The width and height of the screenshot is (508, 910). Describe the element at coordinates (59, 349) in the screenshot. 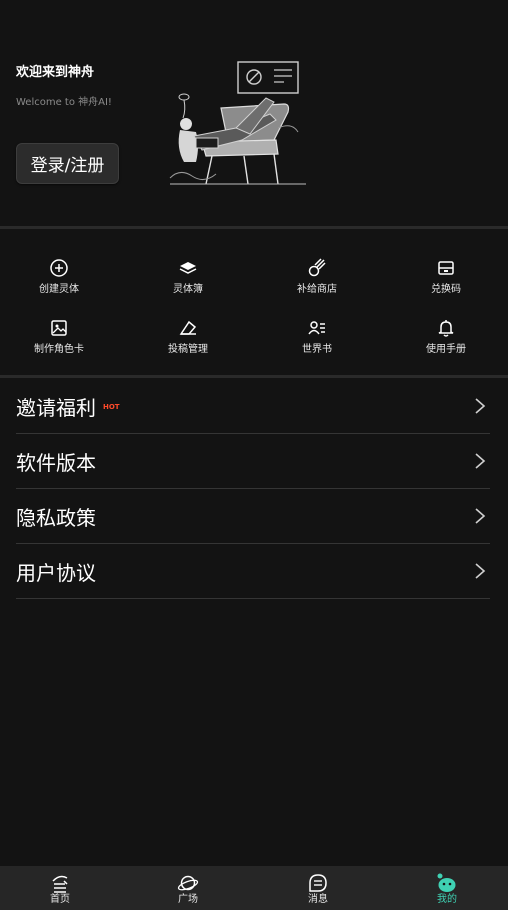

I see `grid-item-label: 制作角色卡` at that location.